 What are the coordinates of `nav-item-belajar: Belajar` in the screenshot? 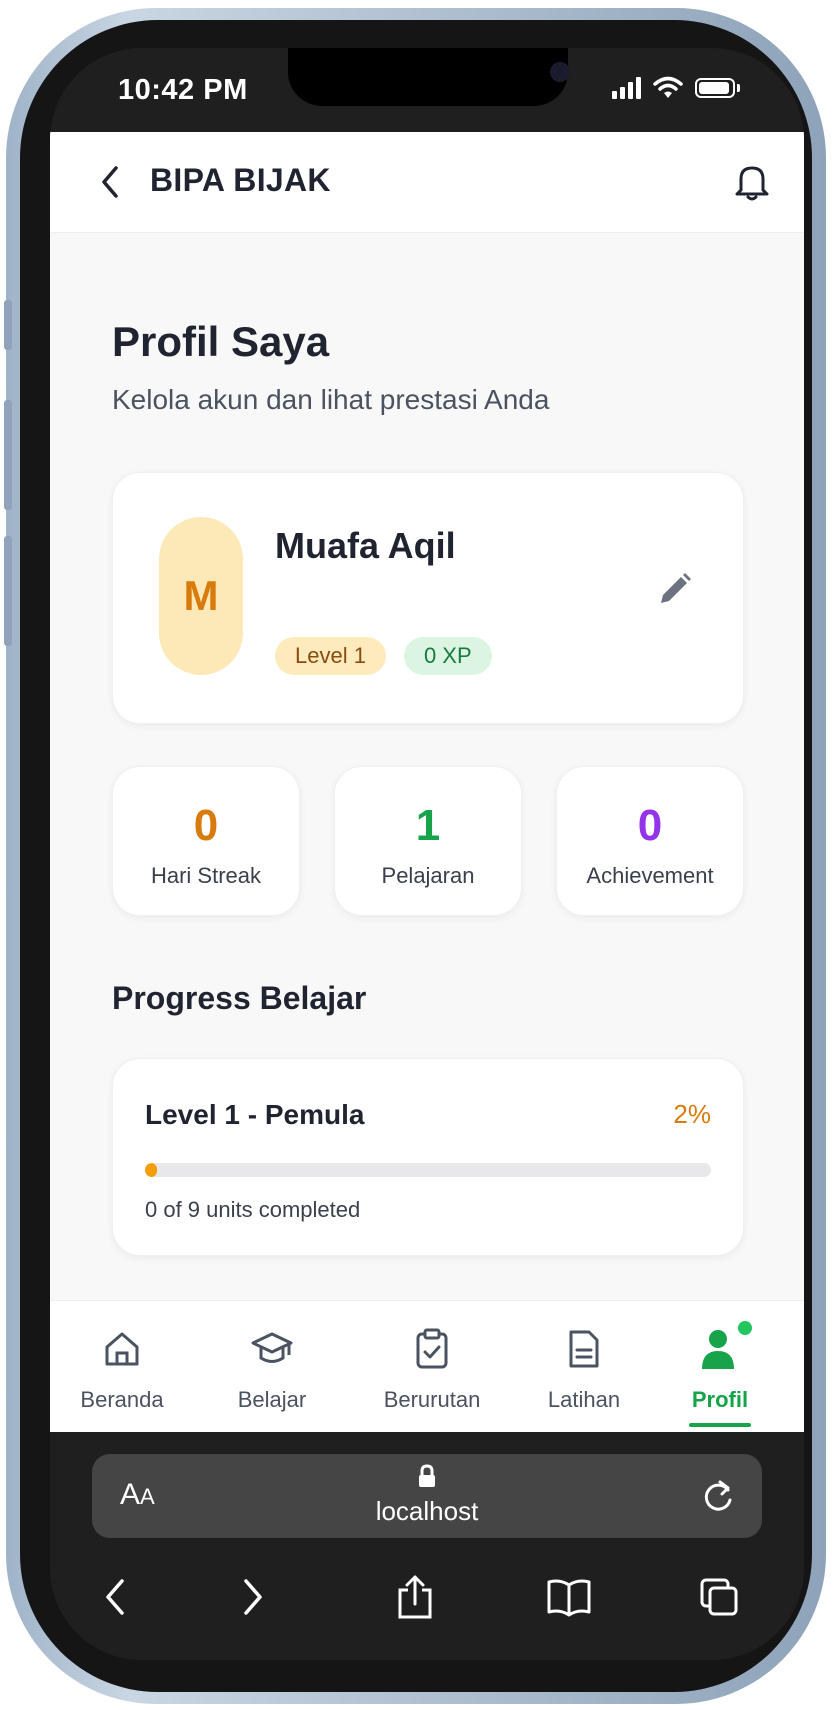 It's located at (272, 1367).